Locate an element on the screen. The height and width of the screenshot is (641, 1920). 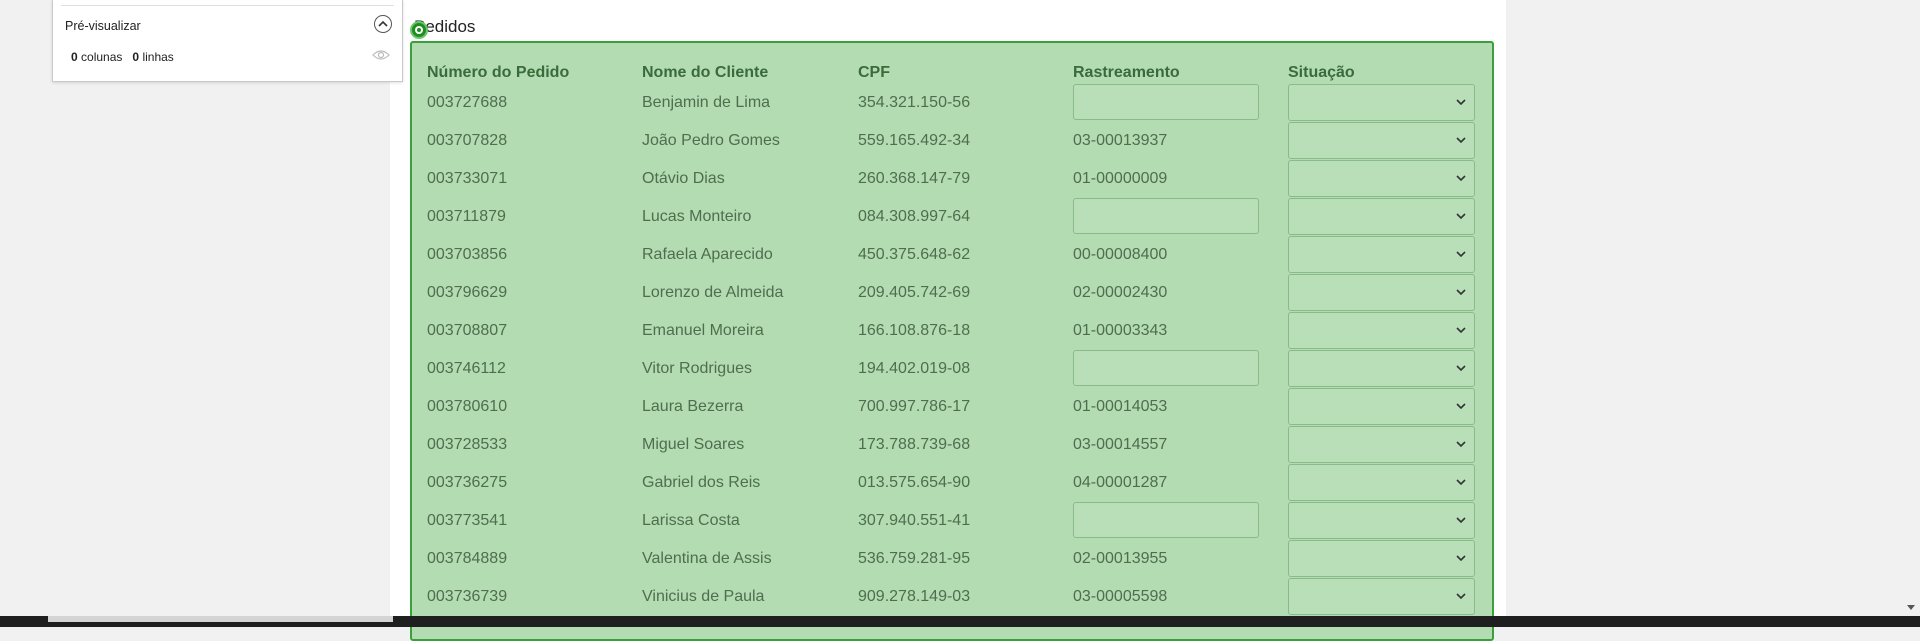
customer-name: Rafaela Aparecido is located at coordinates (707, 254).